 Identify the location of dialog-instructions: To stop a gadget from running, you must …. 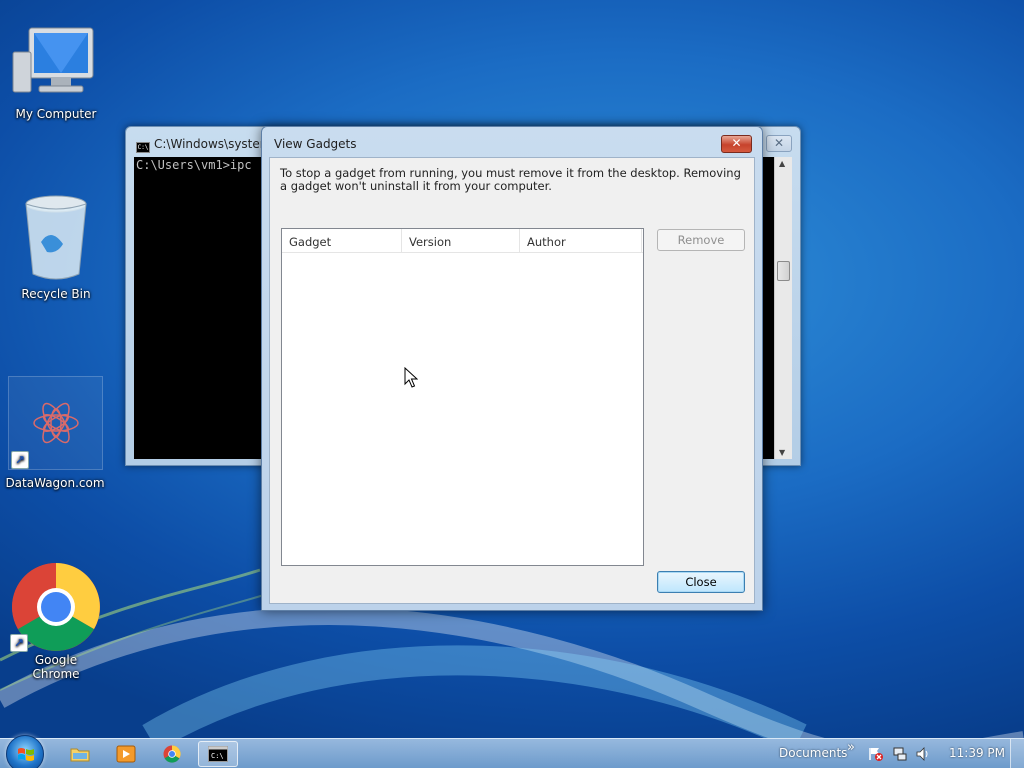
(510, 179).